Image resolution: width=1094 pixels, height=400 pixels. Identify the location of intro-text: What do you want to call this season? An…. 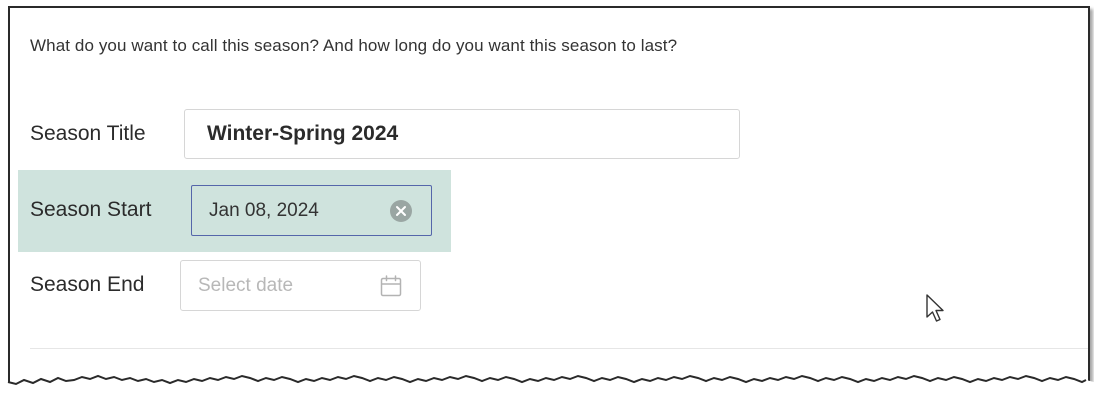
(354, 45).